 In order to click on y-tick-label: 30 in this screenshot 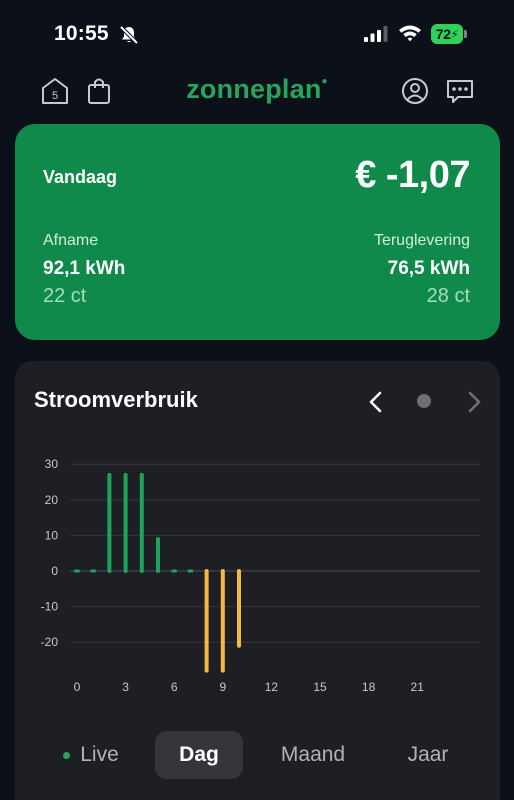, I will do `click(52, 464)`.